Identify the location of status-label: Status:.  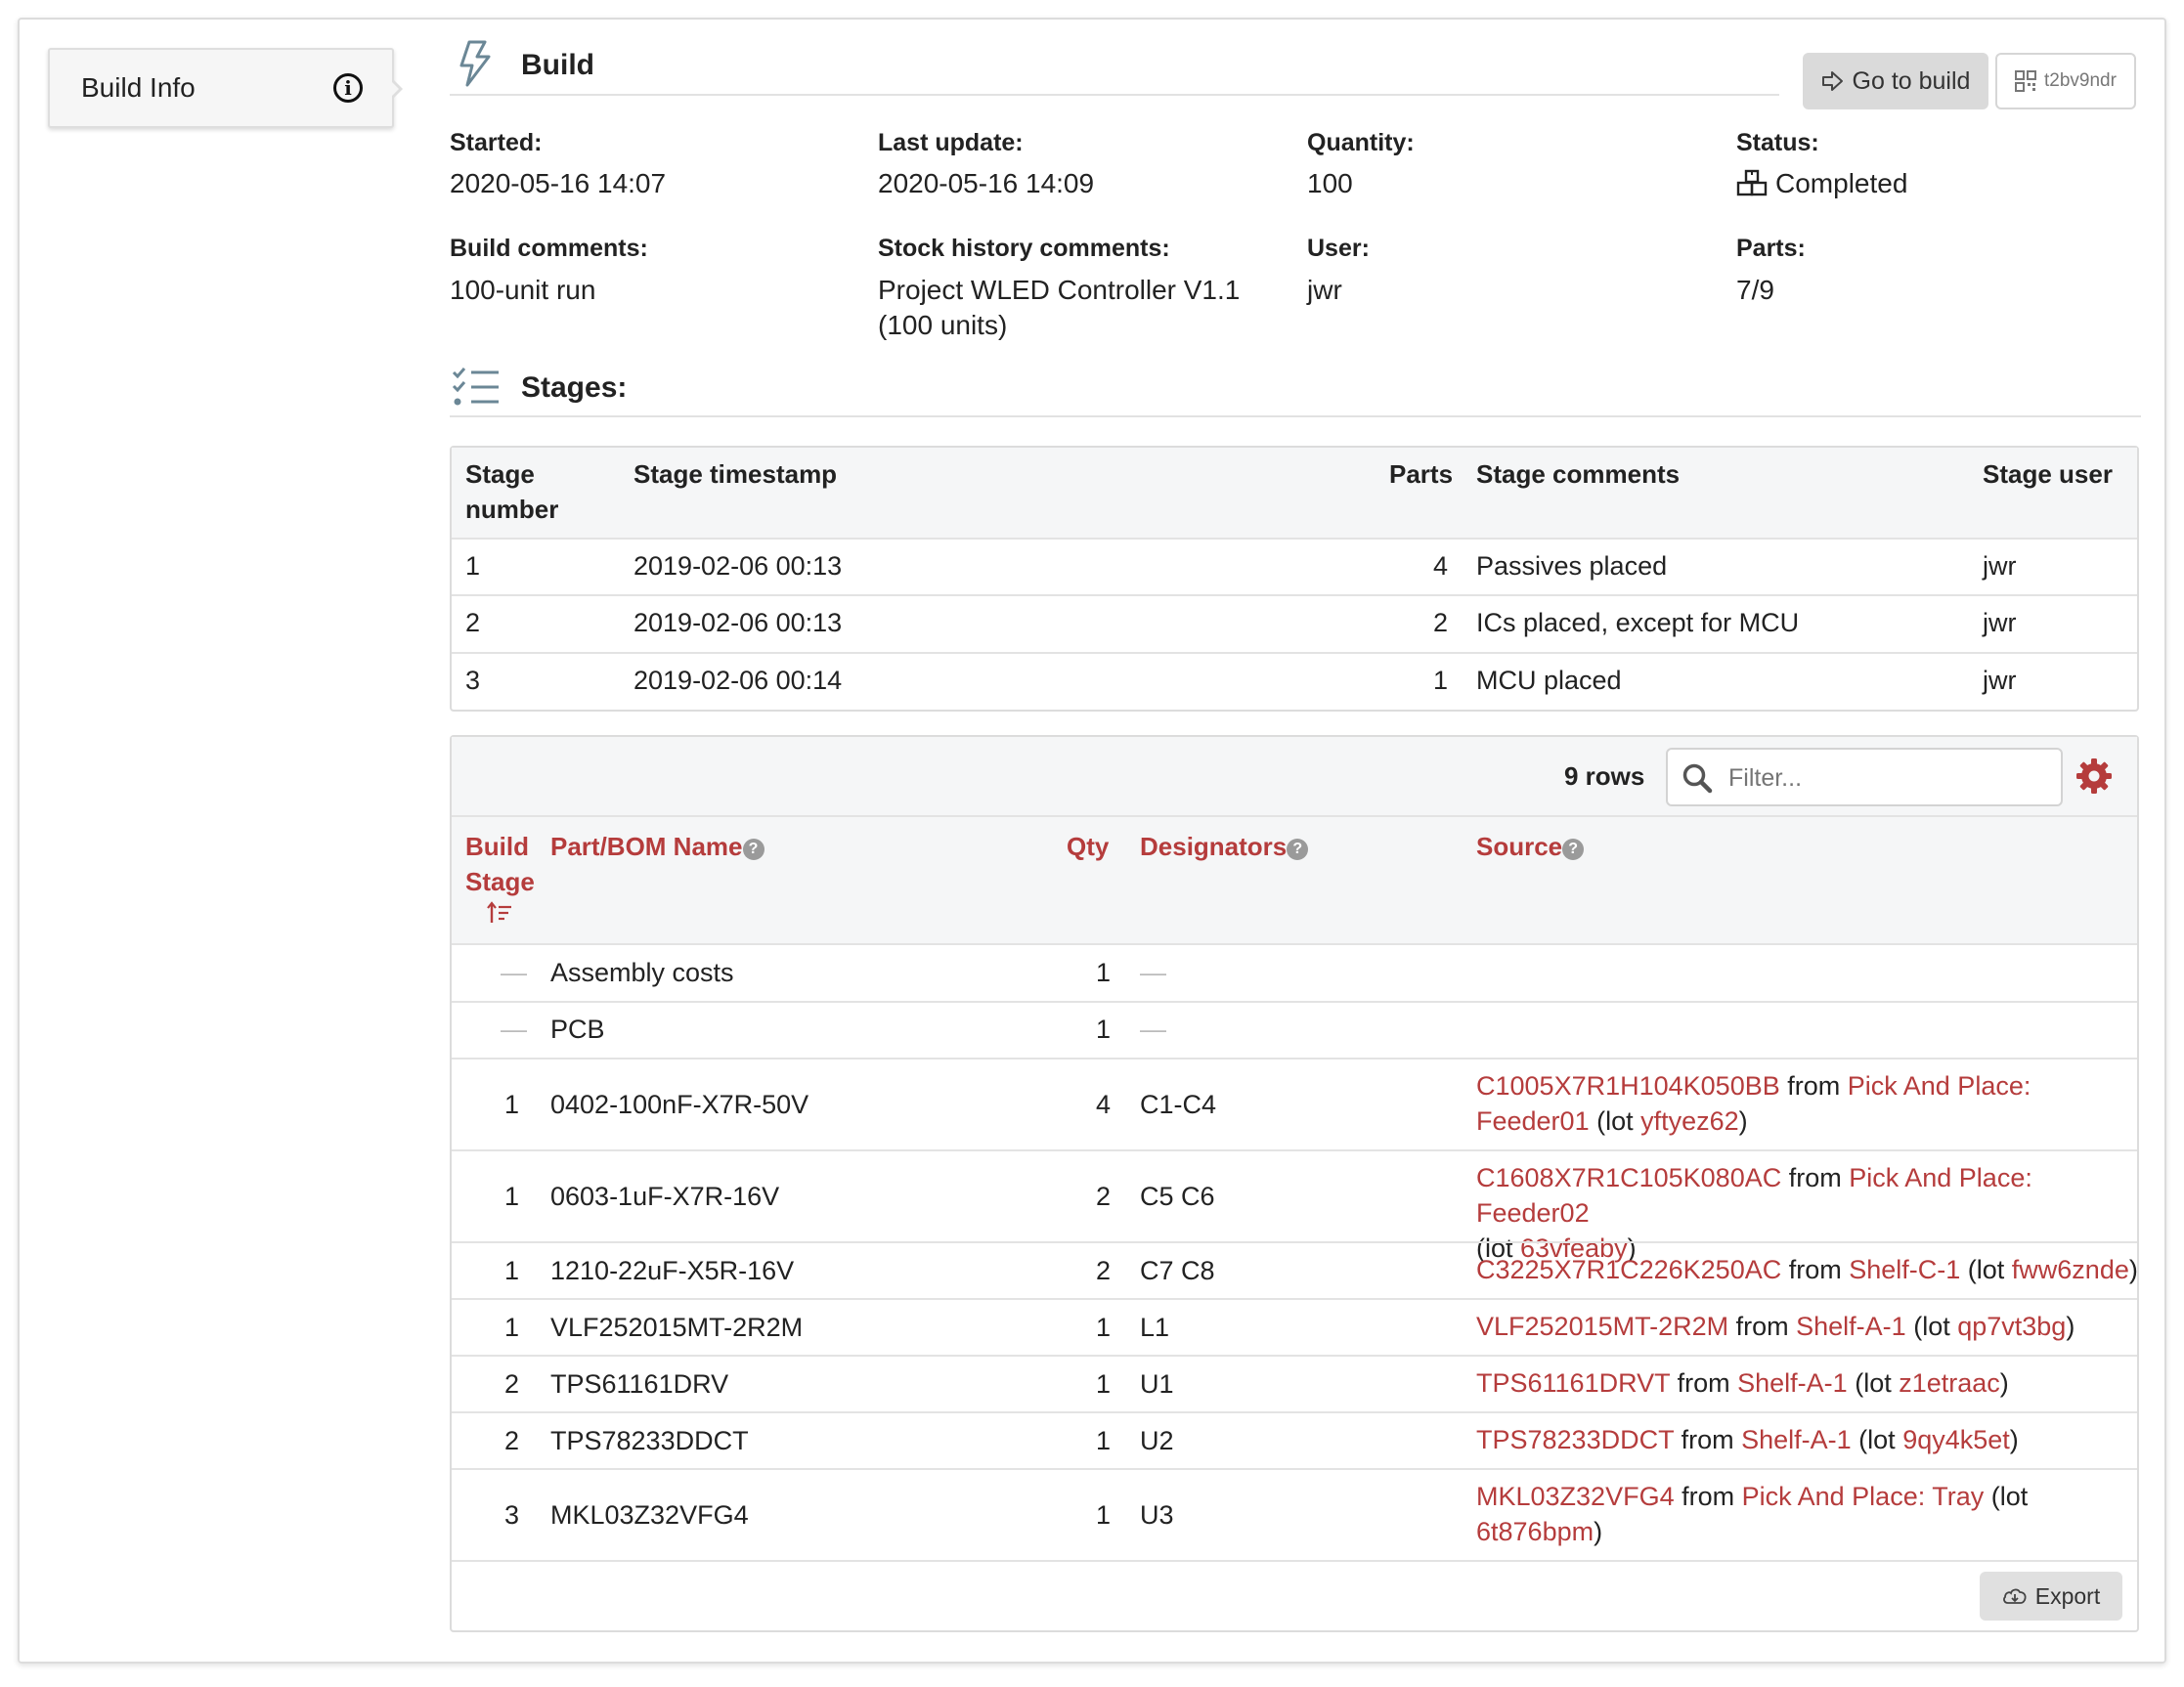
(1777, 142).